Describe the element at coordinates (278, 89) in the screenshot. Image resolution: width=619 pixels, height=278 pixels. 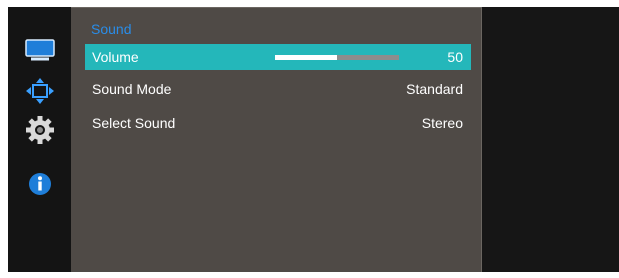
I see `sound-mode-row: Sound Mode Standard` at that location.